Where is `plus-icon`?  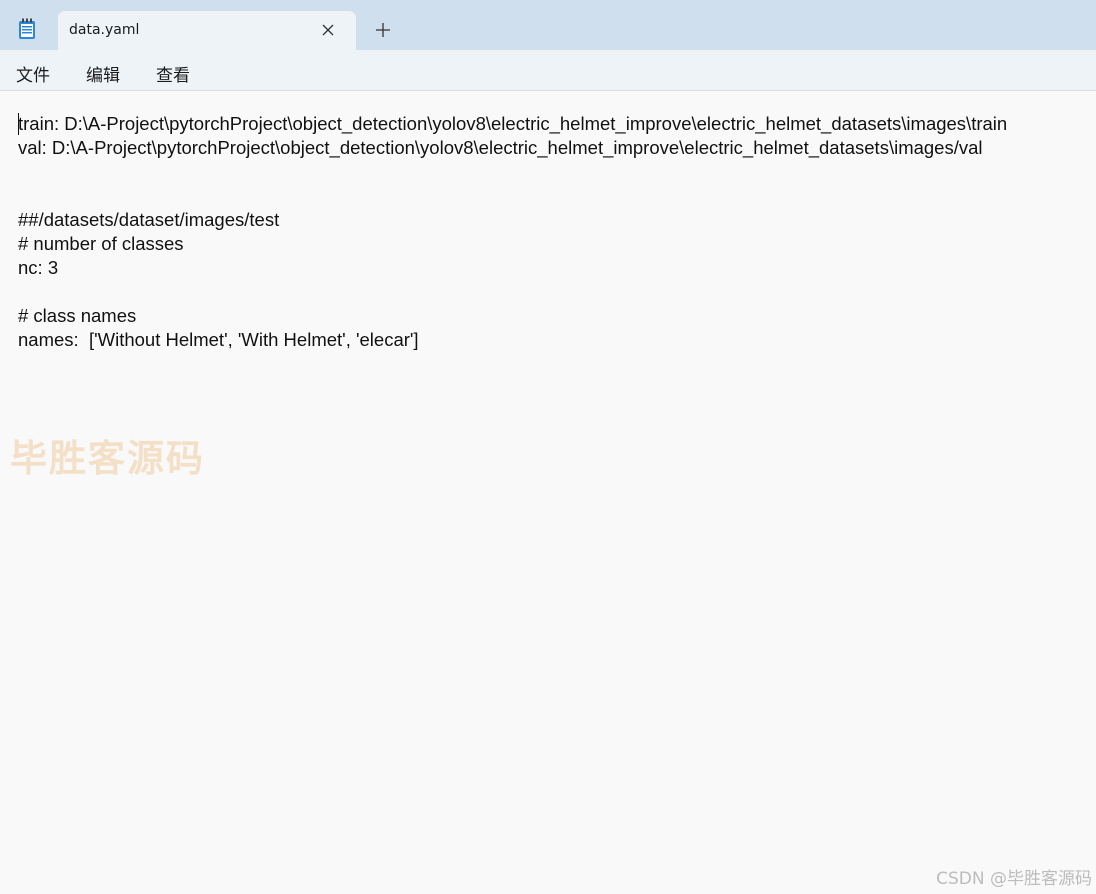 plus-icon is located at coordinates (383, 30).